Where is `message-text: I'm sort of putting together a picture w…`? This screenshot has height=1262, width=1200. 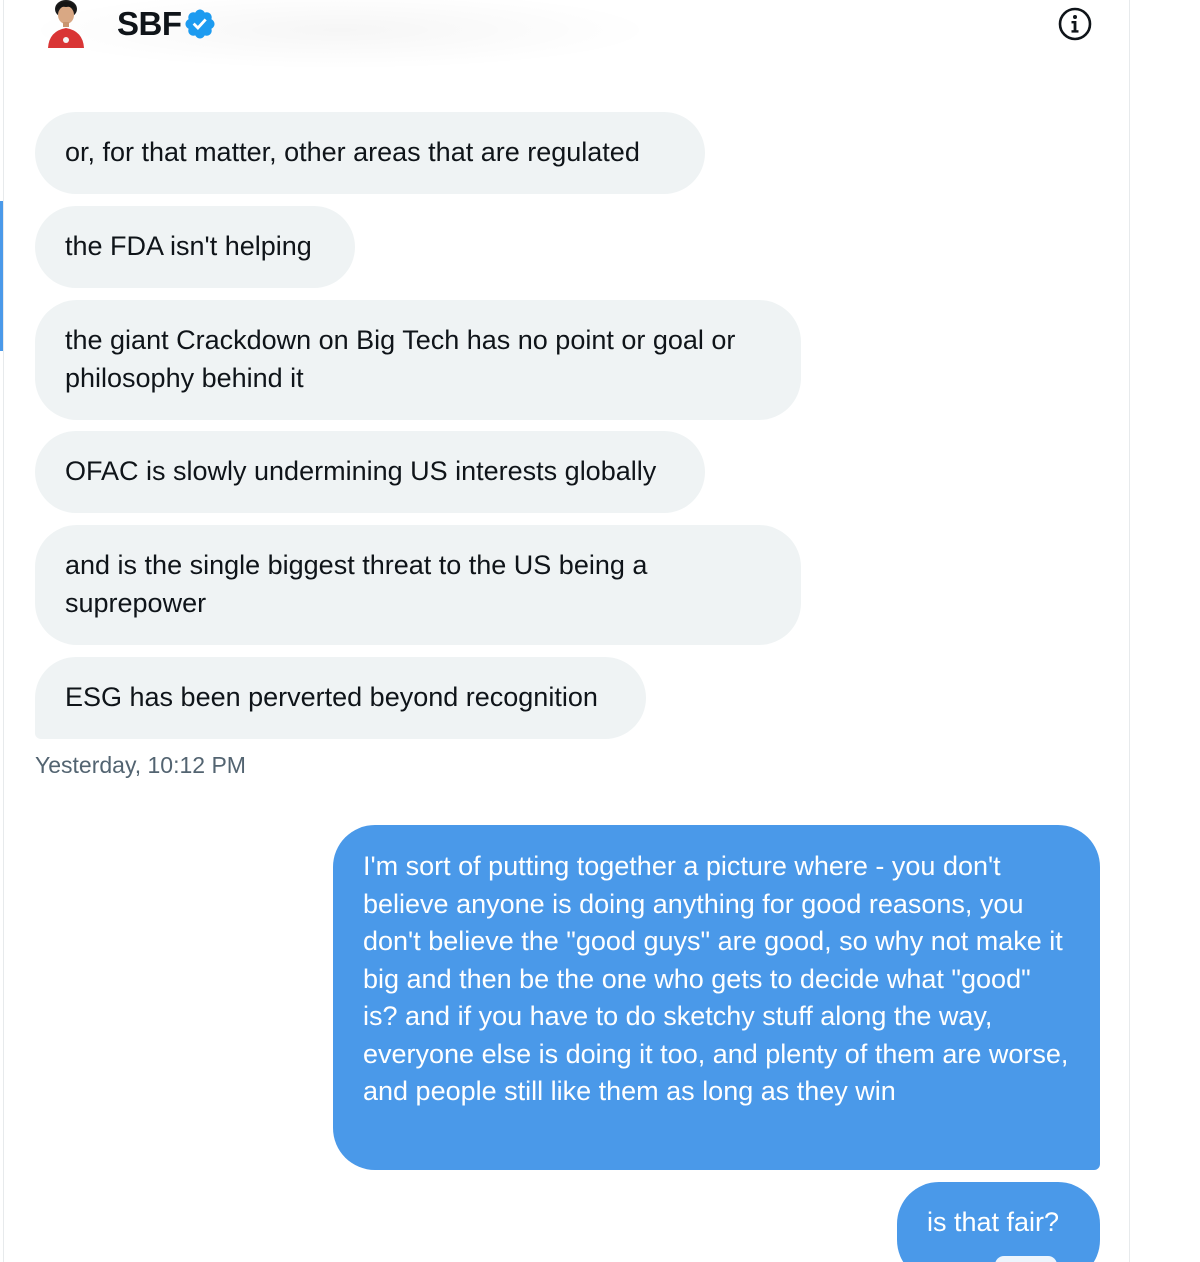 message-text: I'm sort of putting together a picture w… is located at coordinates (716, 978).